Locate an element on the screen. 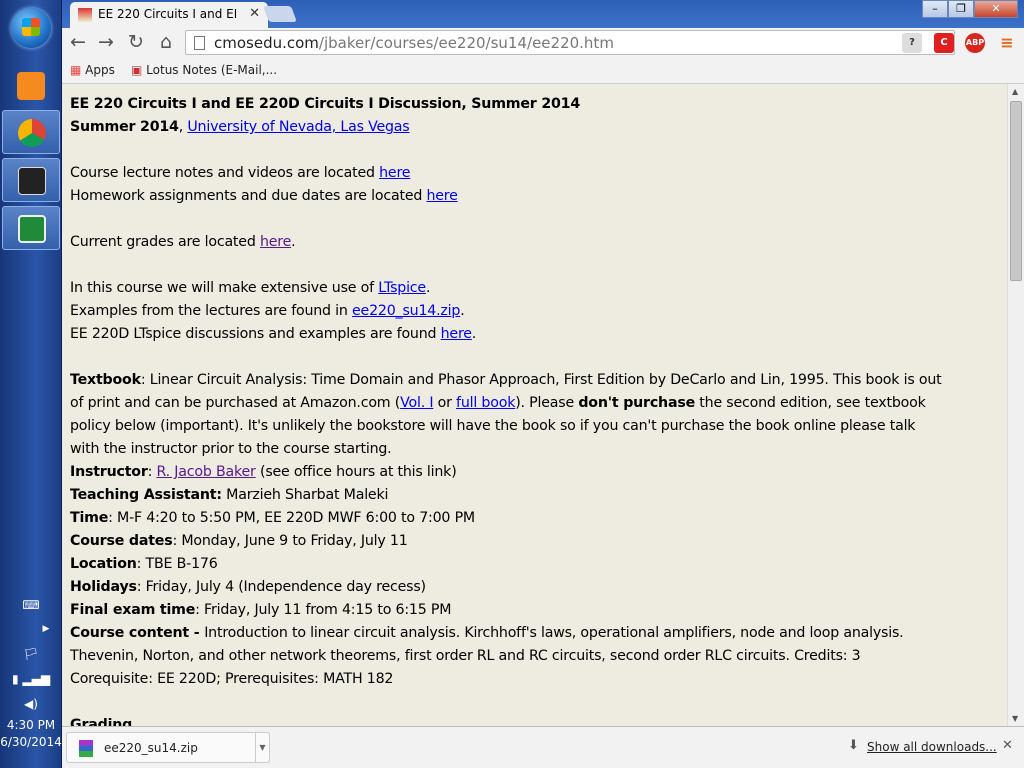 The image size is (1024, 768). windows-taskbar: ⌨ ▶ 🏳 ▮ ▂▄▆ ◀) 4:30 PM 6/30/2014 is located at coordinates (31, 384).